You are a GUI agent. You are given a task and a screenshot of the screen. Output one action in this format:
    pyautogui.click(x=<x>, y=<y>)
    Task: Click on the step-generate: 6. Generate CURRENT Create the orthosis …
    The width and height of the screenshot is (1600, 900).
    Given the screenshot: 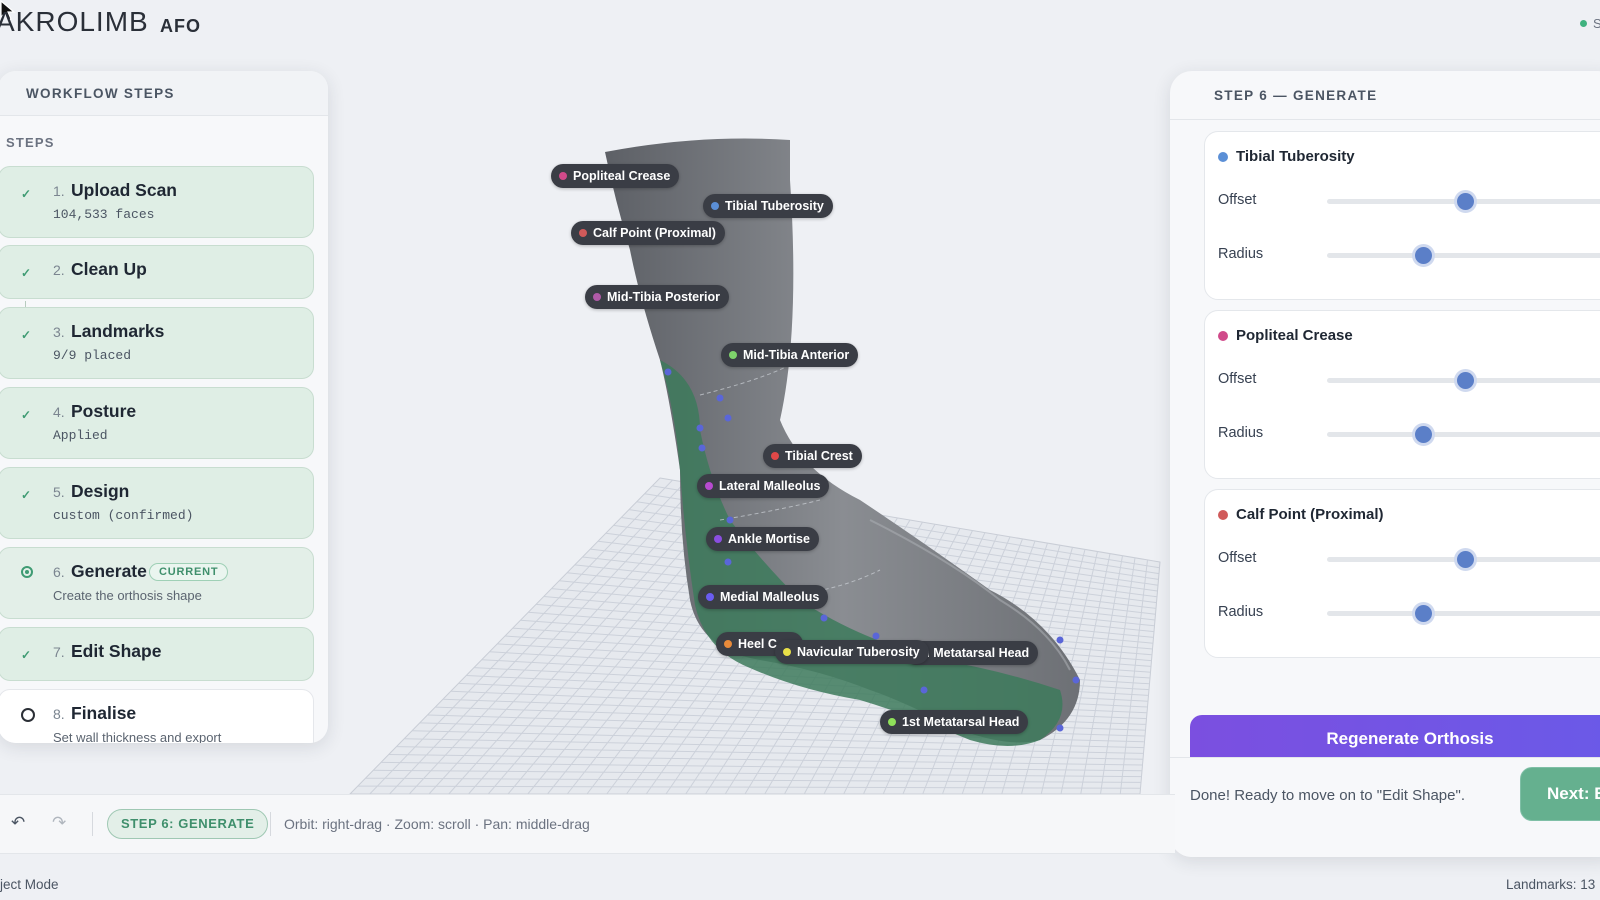 What is the action you would take?
    pyautogui.click(x=157, y=583)
    